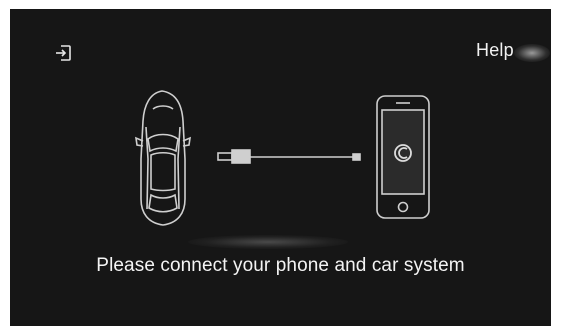 The image size is (561, 335). Describe the element at coordinates (403, 157) in the screenshot. I see `smartphone-icon` at that location.